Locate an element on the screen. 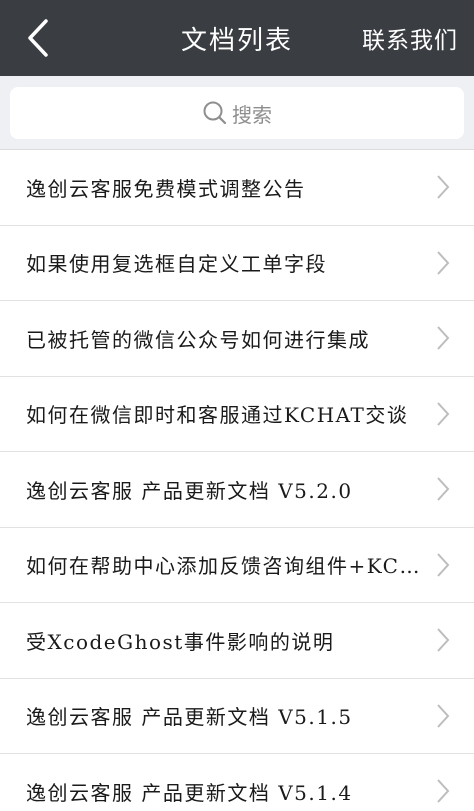 Image resolution: width=474 pixels, height=811 pixels. navigation-bar: 文档列表 联系我们 is located at coordinates (237, 38).